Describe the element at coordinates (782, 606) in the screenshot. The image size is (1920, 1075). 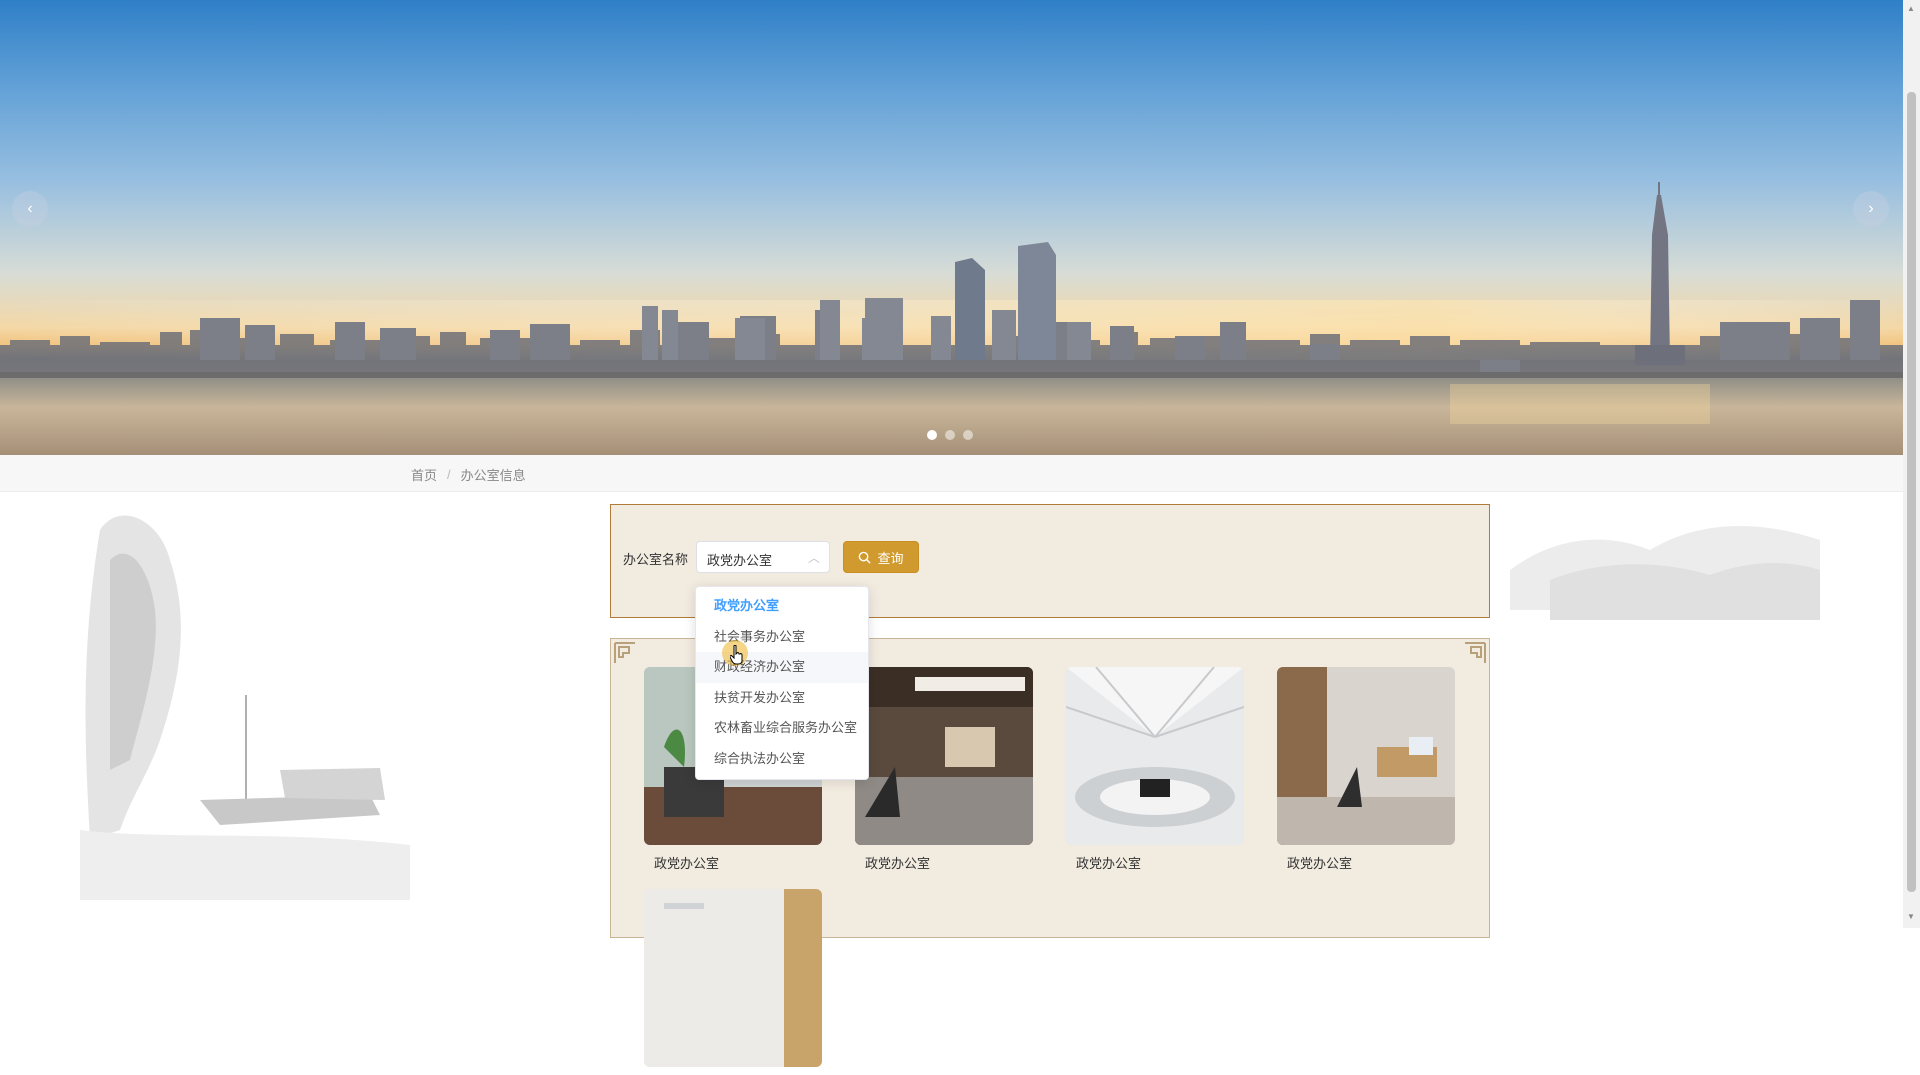
I see `dropdown-option: 政党办公室` at that location.